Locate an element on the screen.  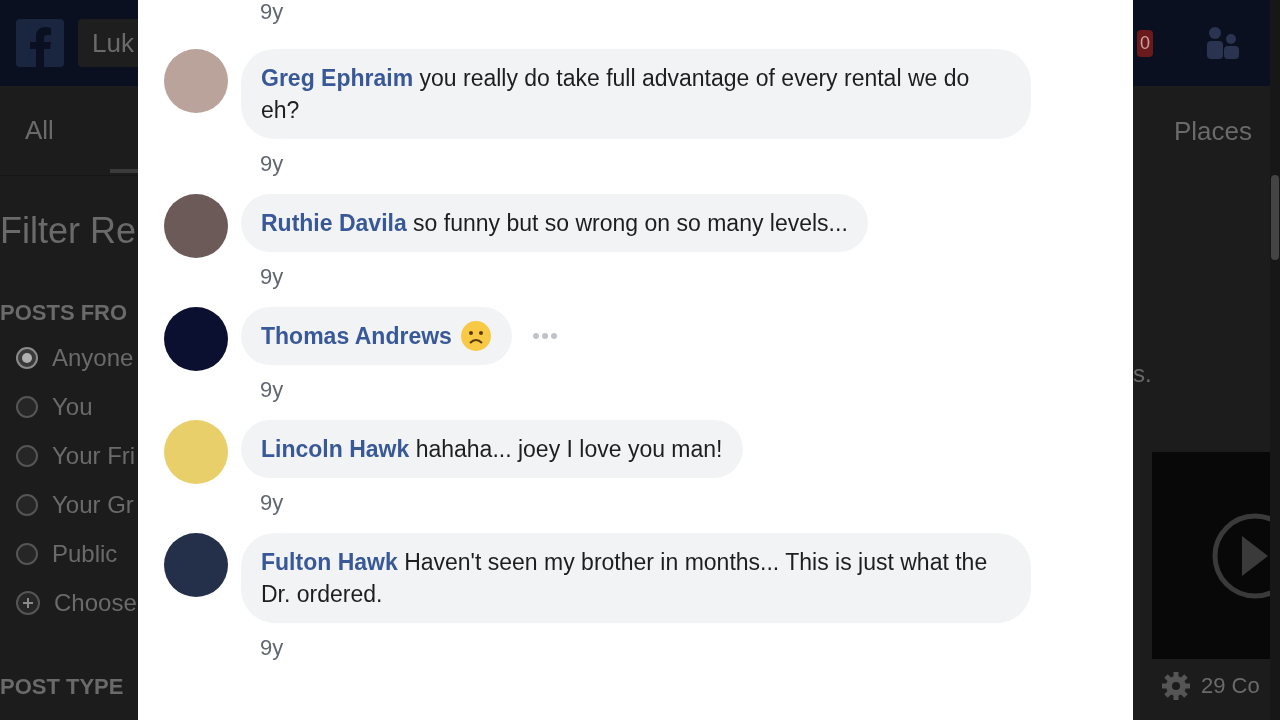
tab: All is located at coordinates (39, 130).